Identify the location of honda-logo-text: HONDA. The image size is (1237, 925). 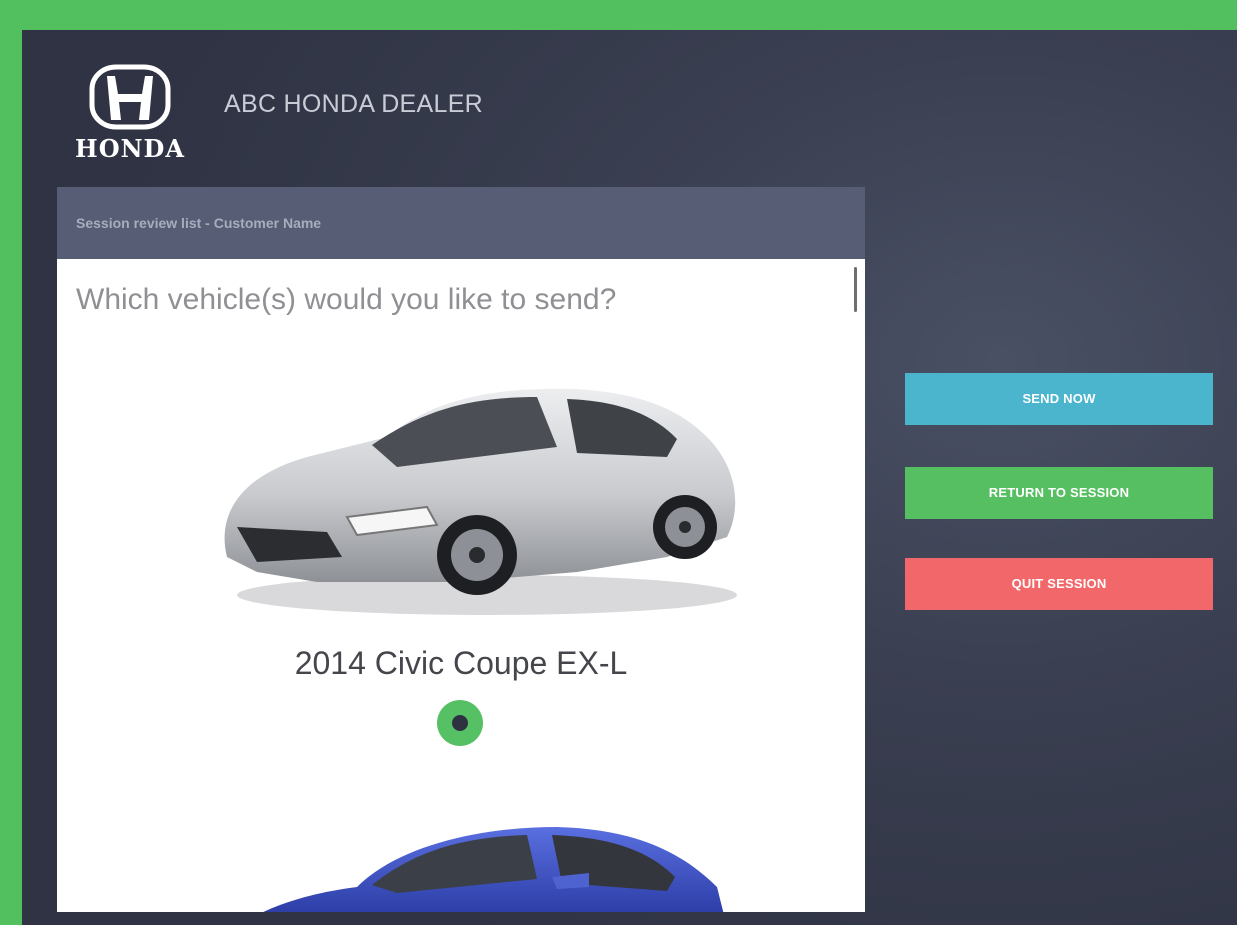
(130, 148).